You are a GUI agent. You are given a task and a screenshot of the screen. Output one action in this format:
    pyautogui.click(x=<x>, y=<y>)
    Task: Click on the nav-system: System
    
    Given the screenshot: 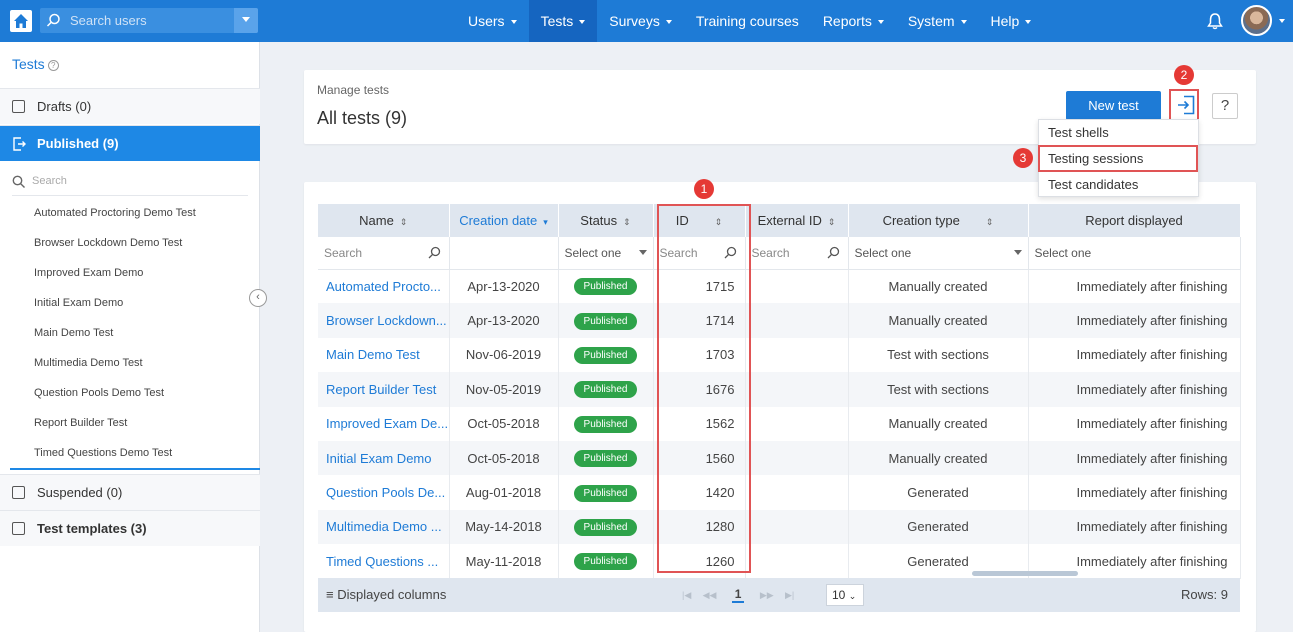 What is the action you would take?
    pyautogui.click(x=937, y=21)
    